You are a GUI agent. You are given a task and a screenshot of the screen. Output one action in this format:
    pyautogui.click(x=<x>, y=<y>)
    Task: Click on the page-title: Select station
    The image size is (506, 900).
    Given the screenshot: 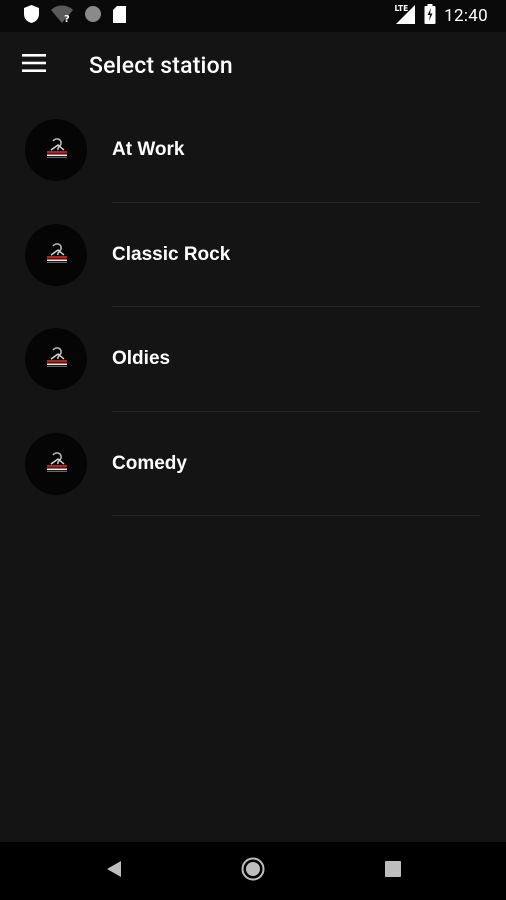 What is the action you would take?
    pyautogui.click(x=161, y=65)
    